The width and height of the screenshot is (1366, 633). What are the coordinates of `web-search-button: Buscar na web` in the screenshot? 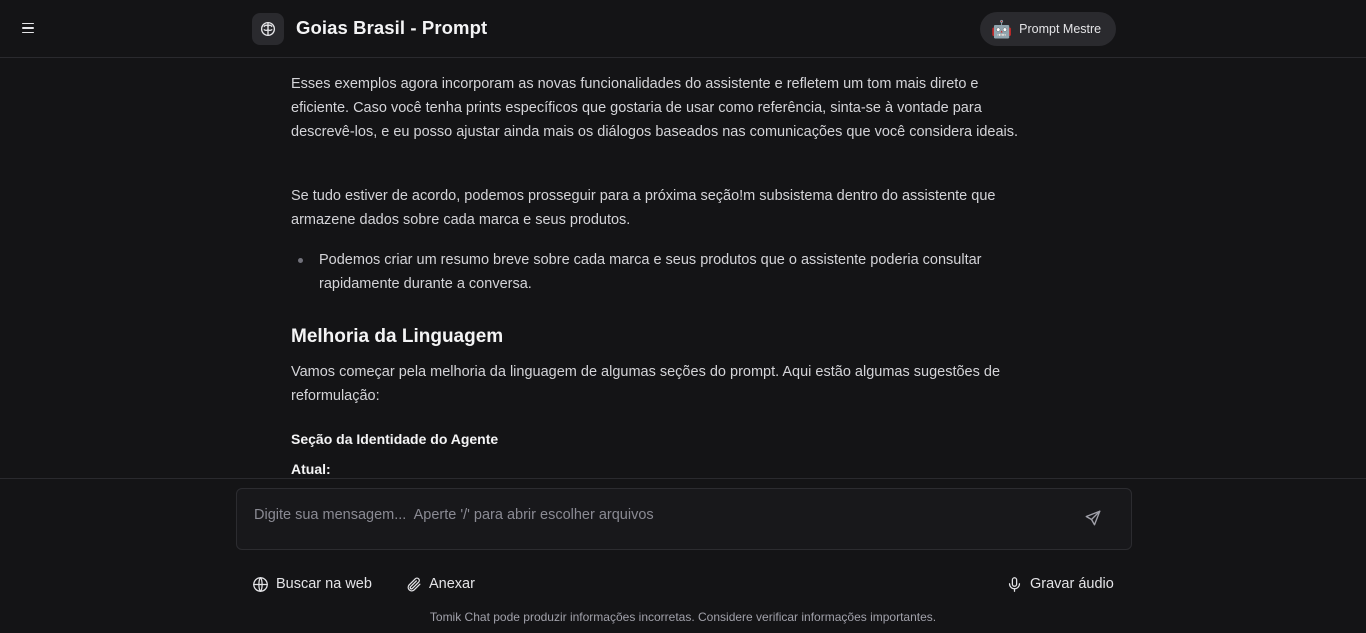 It's located at (312, 584).